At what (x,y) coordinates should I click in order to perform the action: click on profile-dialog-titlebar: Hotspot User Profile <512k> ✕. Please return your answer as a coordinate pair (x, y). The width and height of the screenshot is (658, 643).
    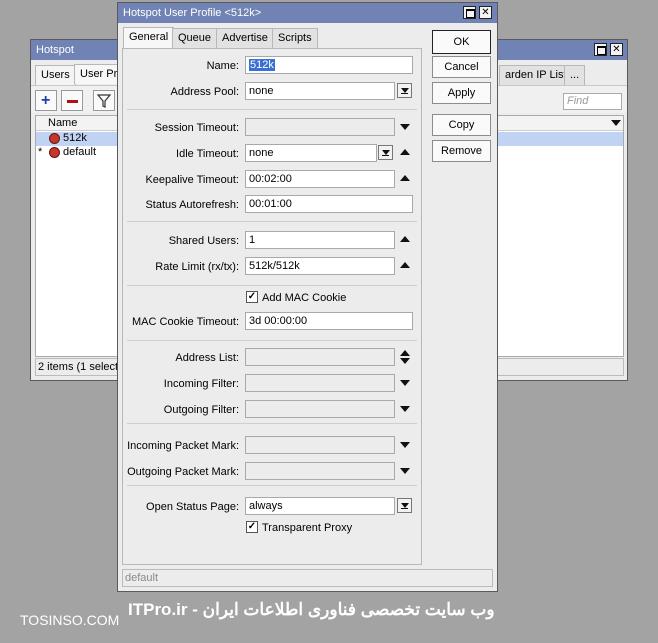
    Looking at the image, I should click on (307, 13).